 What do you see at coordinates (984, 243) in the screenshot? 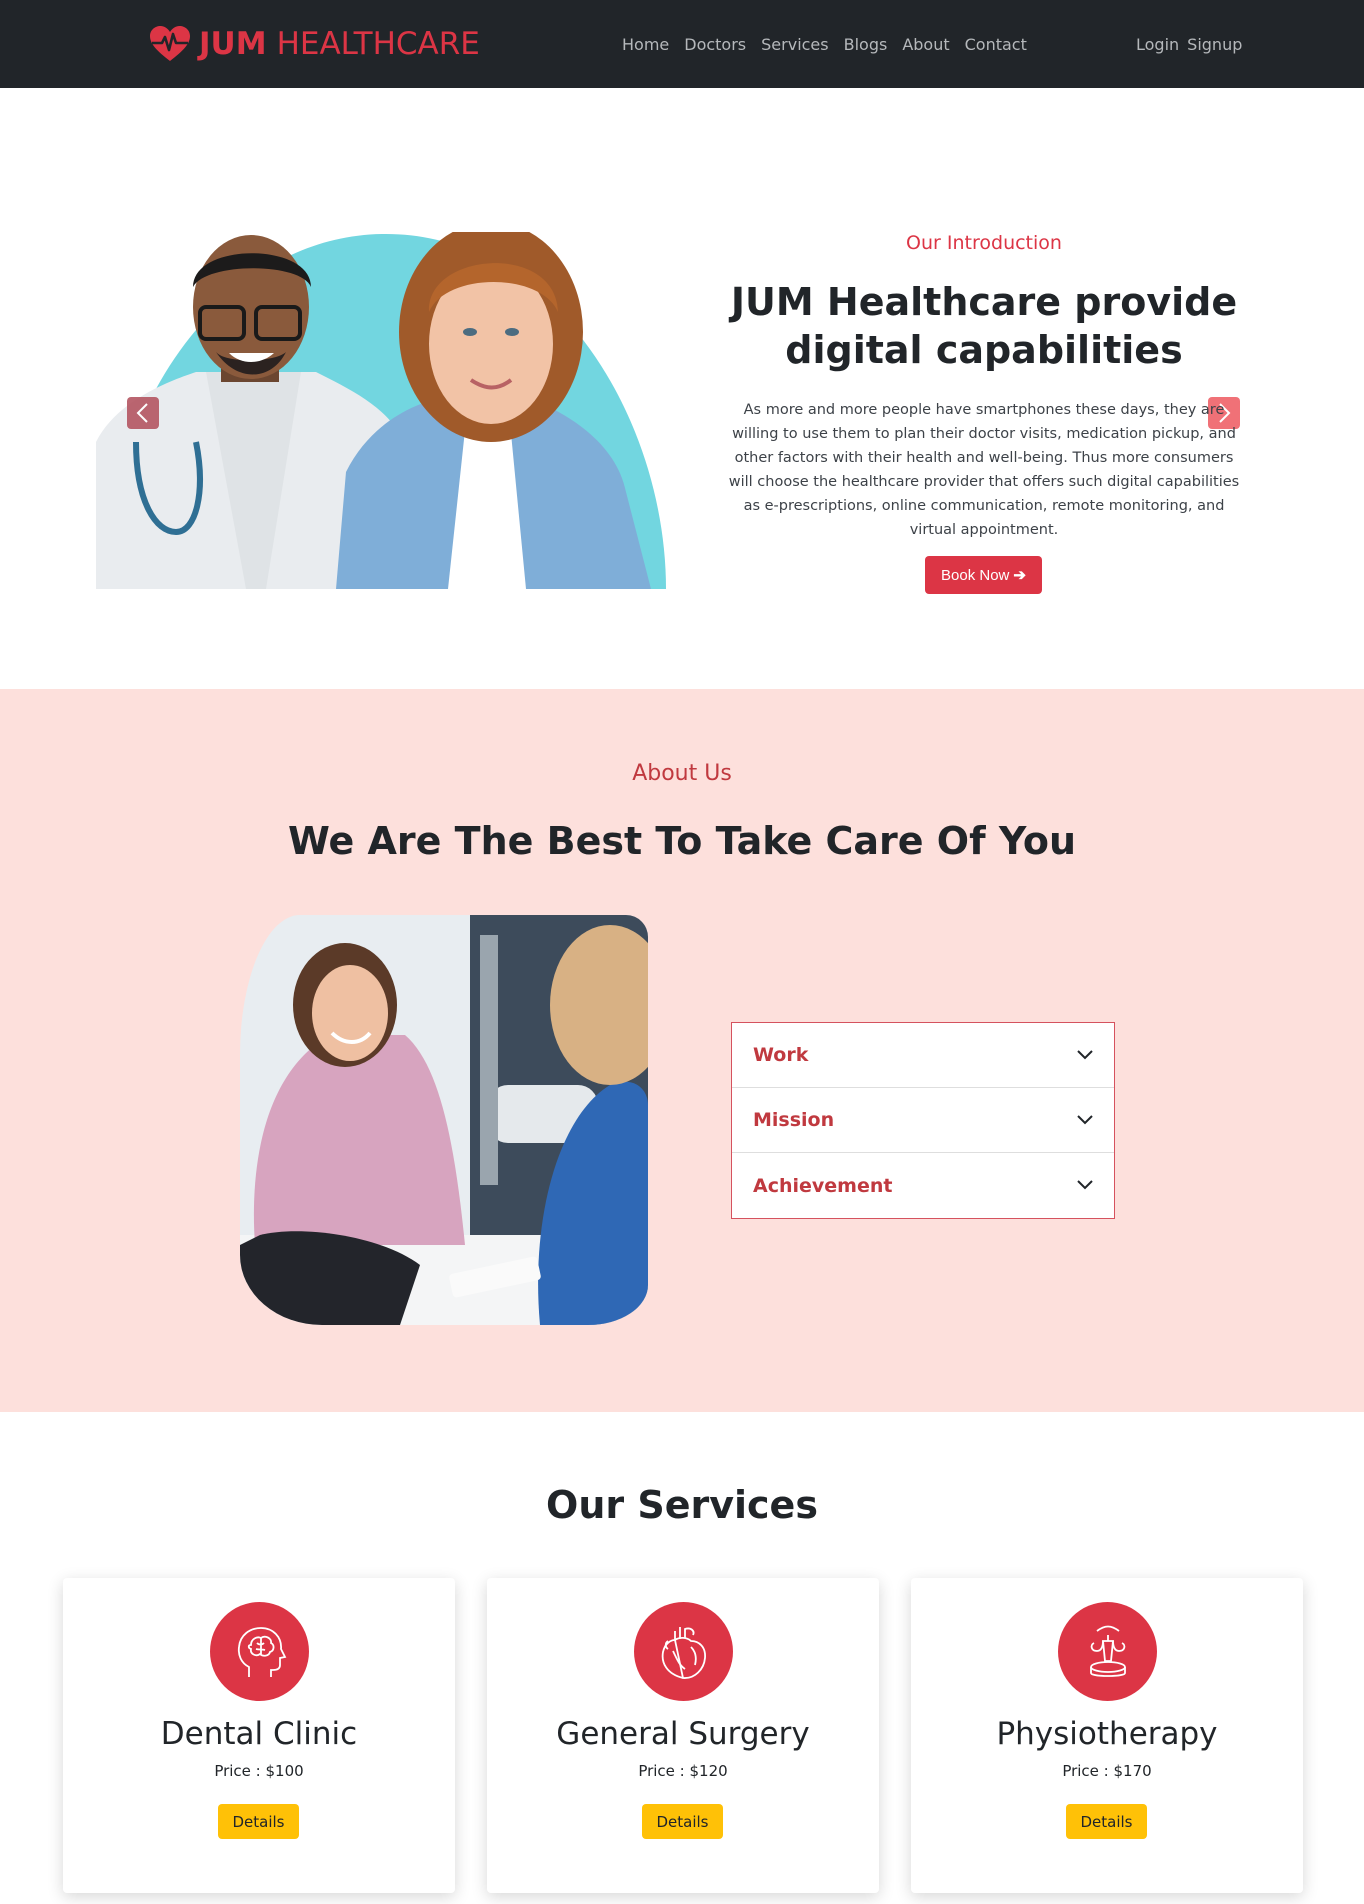
I see `hero-subtitle: Our Introduction` at bounding box center [984, 243].